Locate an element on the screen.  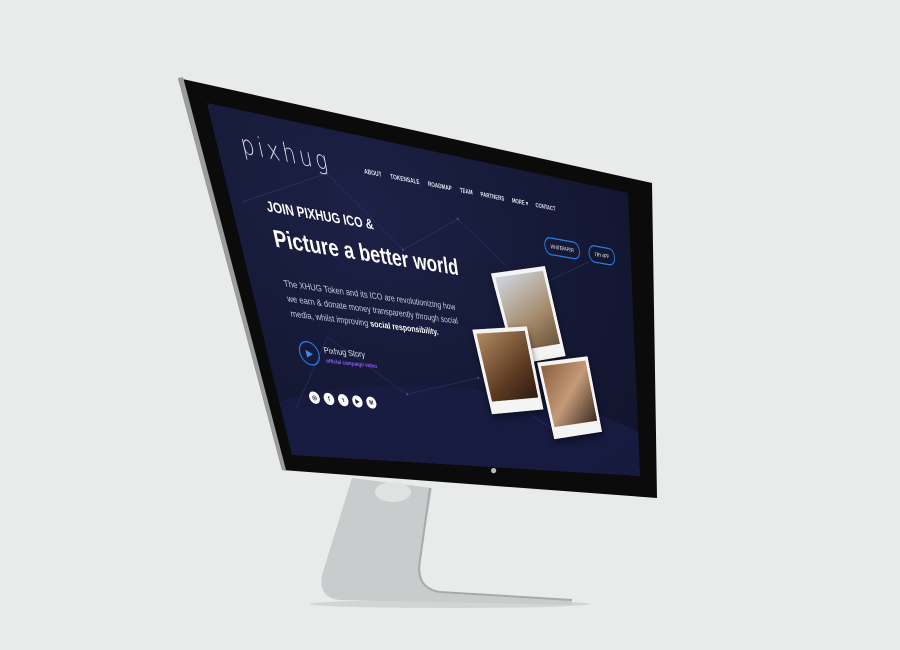
stand is located at coordinates (446, 541).